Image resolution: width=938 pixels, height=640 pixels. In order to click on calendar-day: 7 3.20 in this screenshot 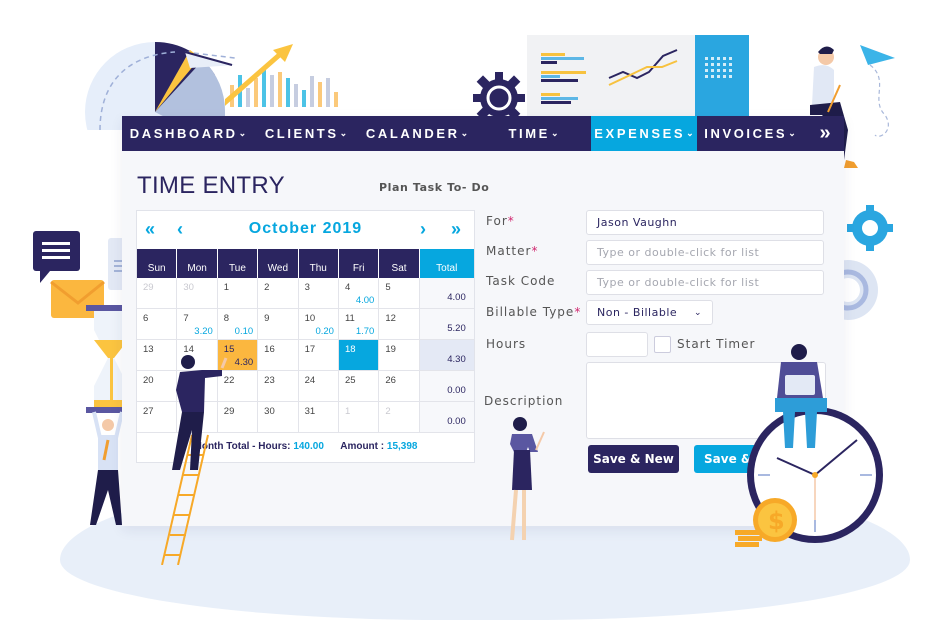, I will do `click(197, 324)`.